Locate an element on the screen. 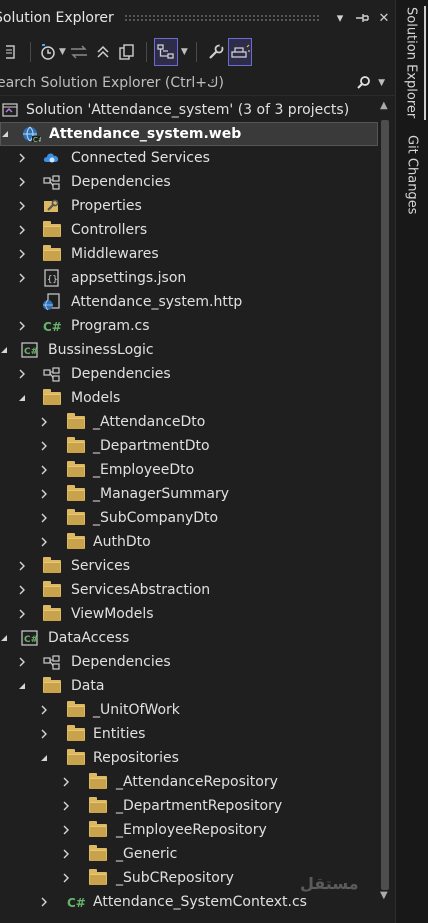 This screenshot has height=923, width=428. properties-button is located at coordinates (216, 52).